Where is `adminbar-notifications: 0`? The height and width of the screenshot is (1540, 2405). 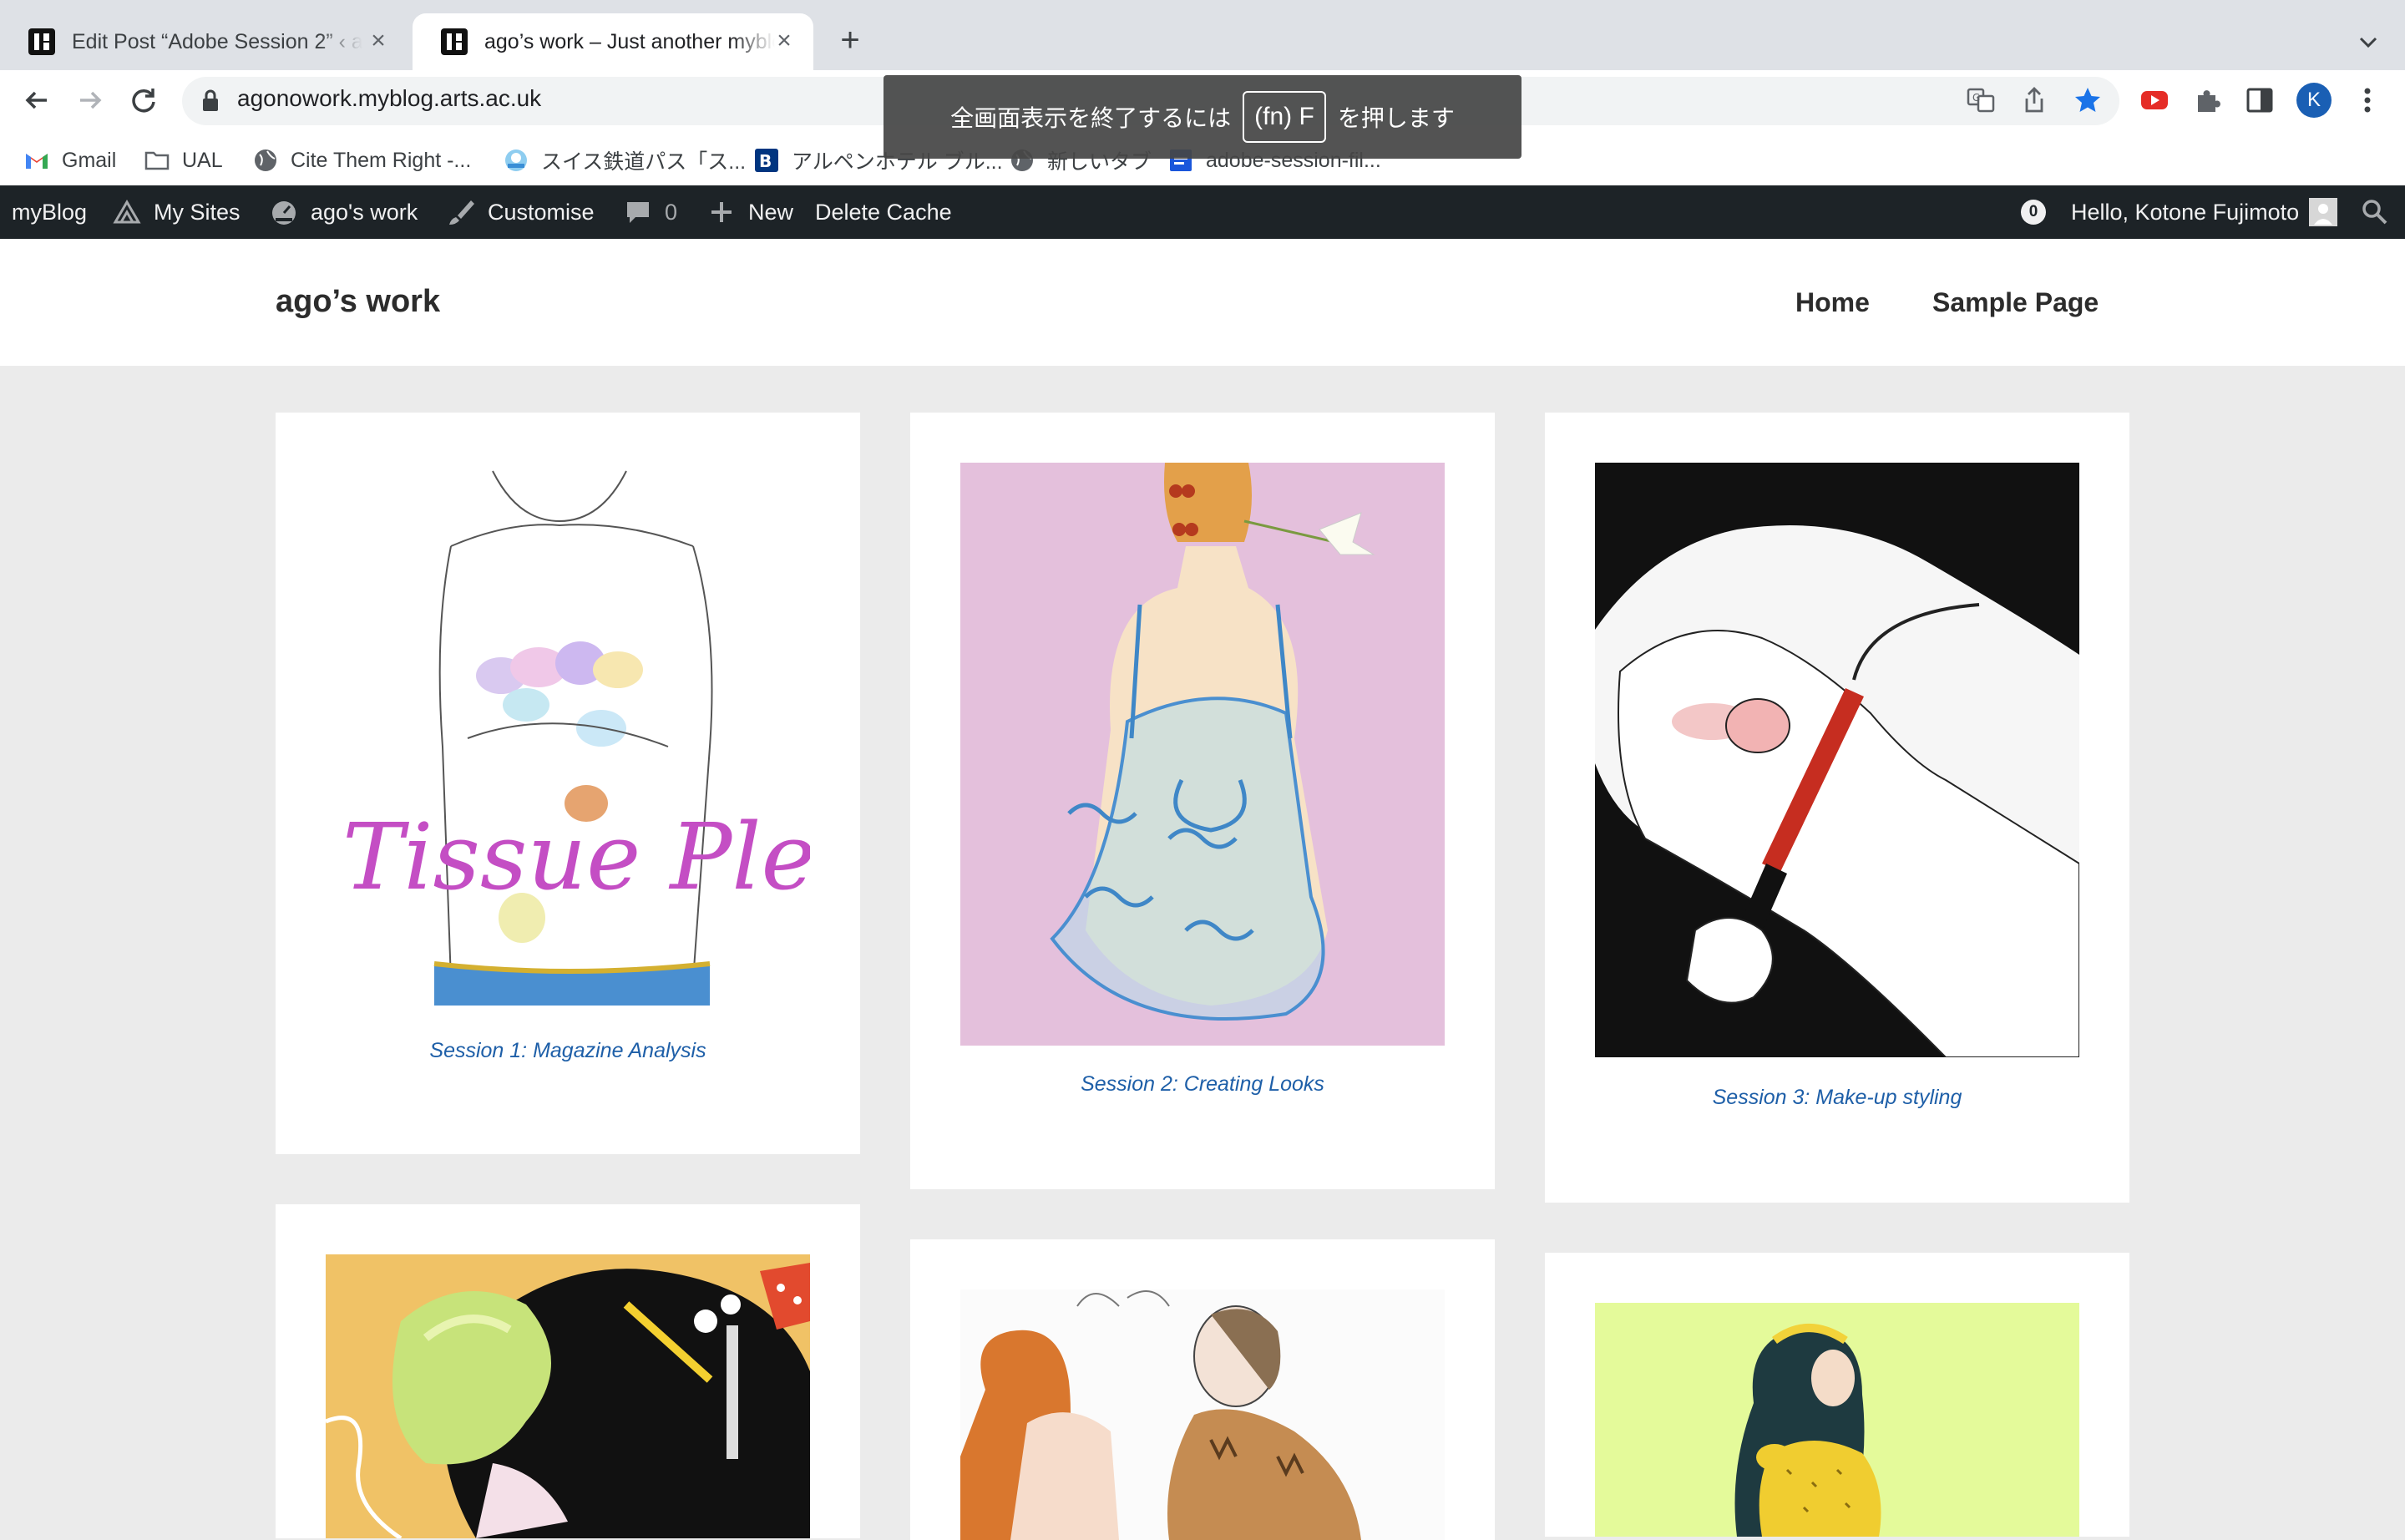 adminbar-notifications: 0 is located at coordinates (2033, 212).